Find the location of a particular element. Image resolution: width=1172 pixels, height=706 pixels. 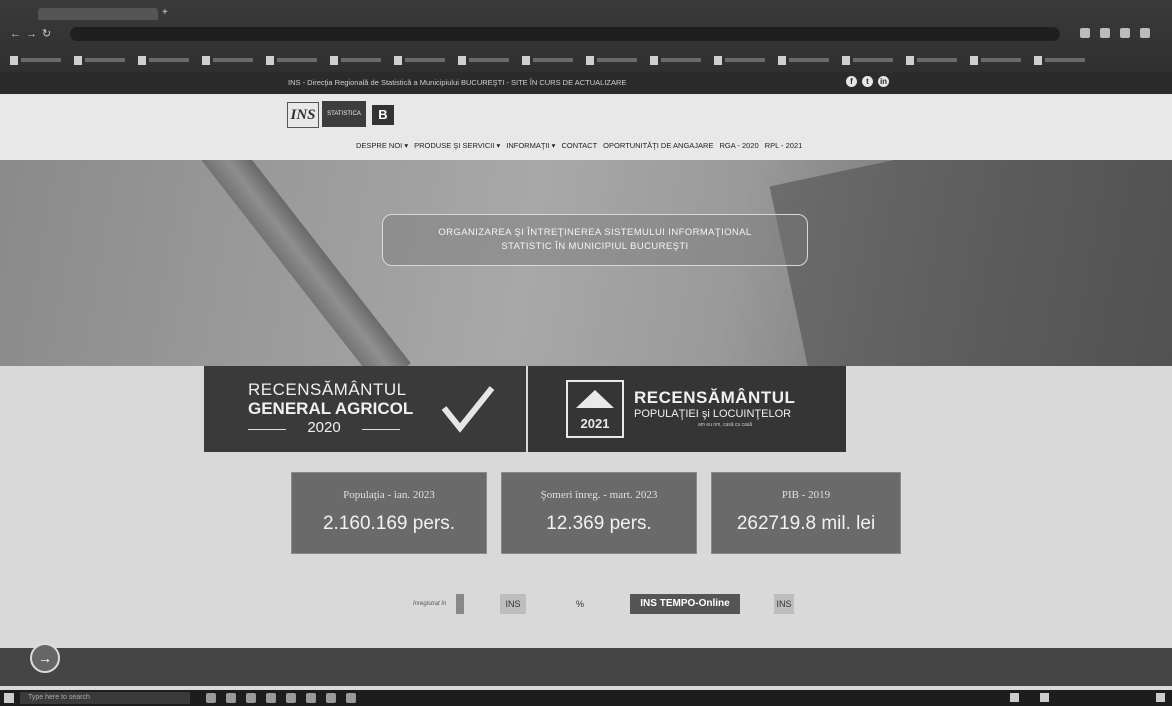

taskbar-search-input: Type here to search is located at coordinates (105, 698).